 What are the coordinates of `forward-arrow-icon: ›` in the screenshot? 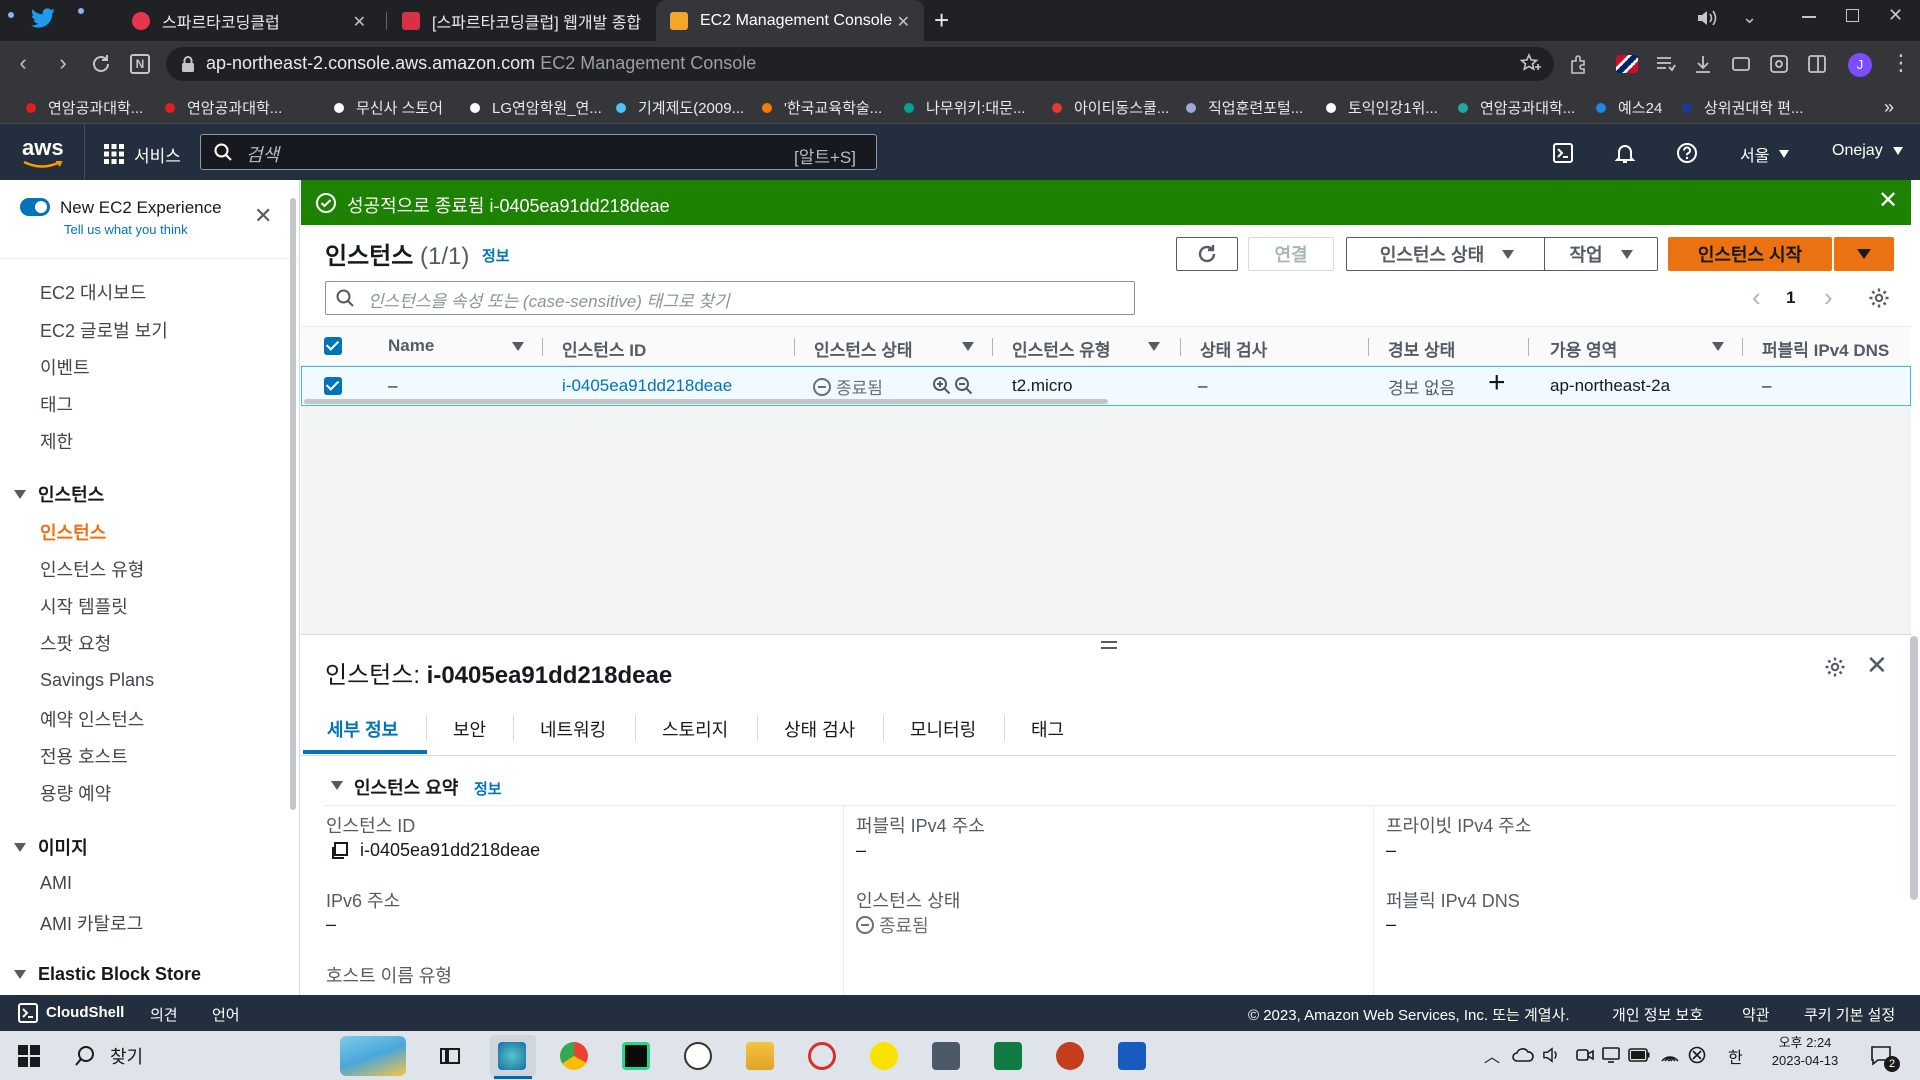 It's located at (63, 63).